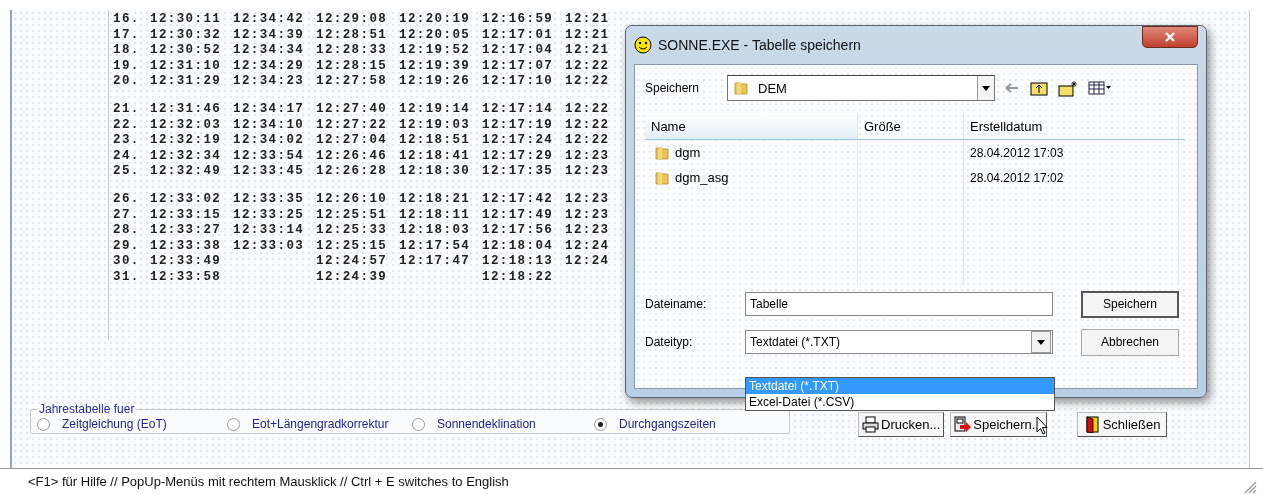 This screenshot has width=1263, height=494. I want to click on close-button: Schließen, so click(1122, 424).